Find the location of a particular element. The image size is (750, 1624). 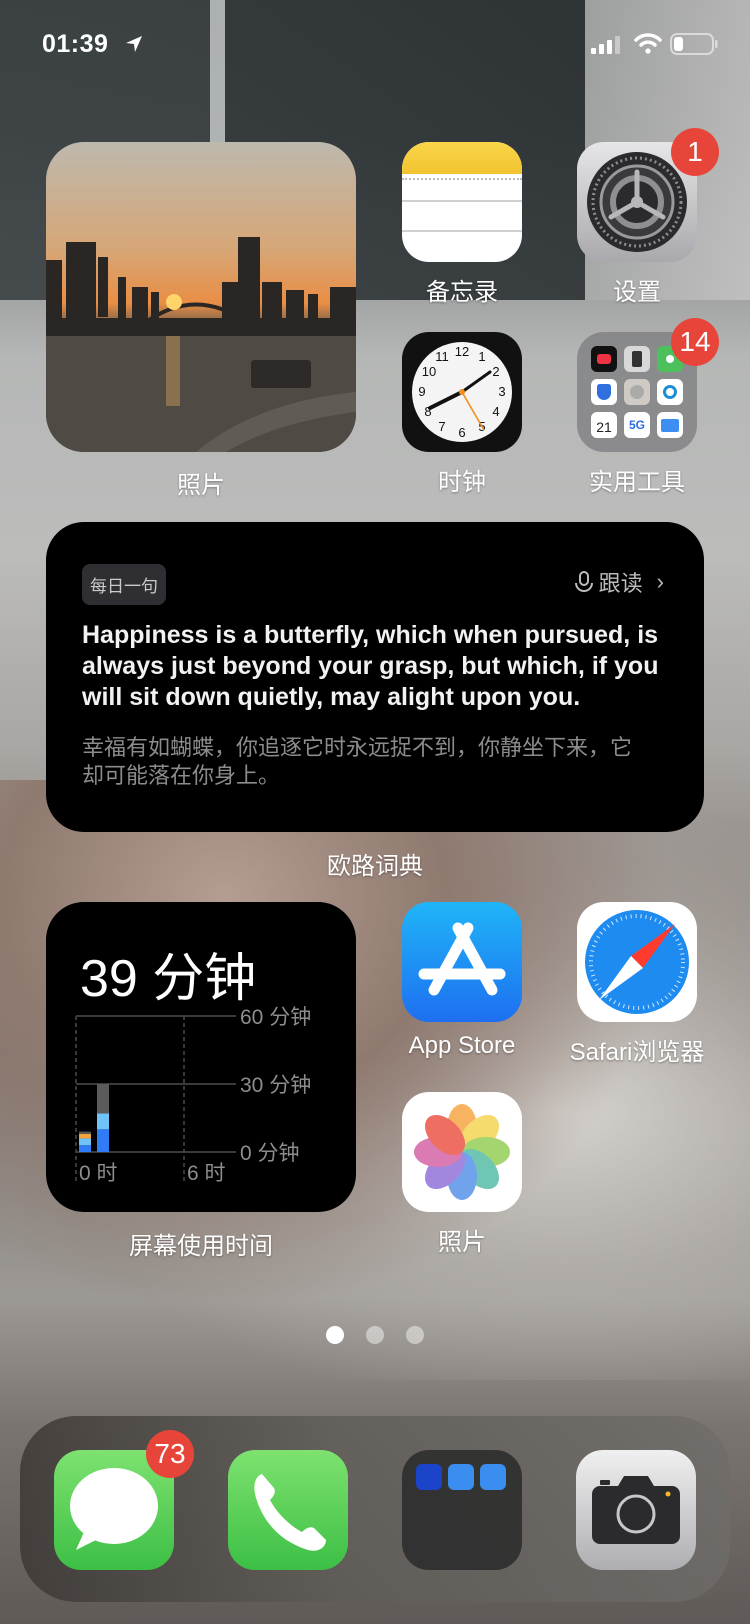

dock-camera is located at coordinates (636, 1510).